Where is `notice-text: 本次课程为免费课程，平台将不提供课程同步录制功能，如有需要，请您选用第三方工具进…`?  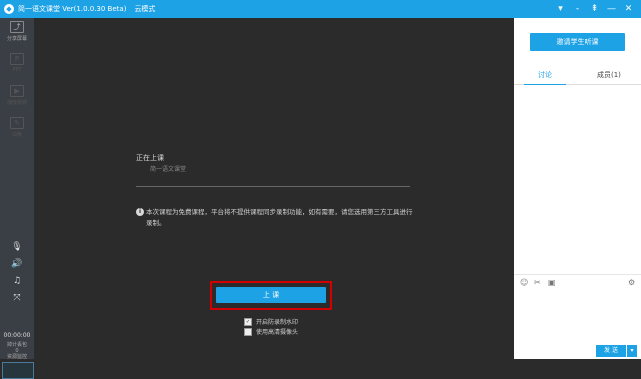
notice-text: 本次课程为免费课程，平台将不提供课程同步录制功能，如有需要，请您选用第三方工具进… is located at coordinates (279, 217).